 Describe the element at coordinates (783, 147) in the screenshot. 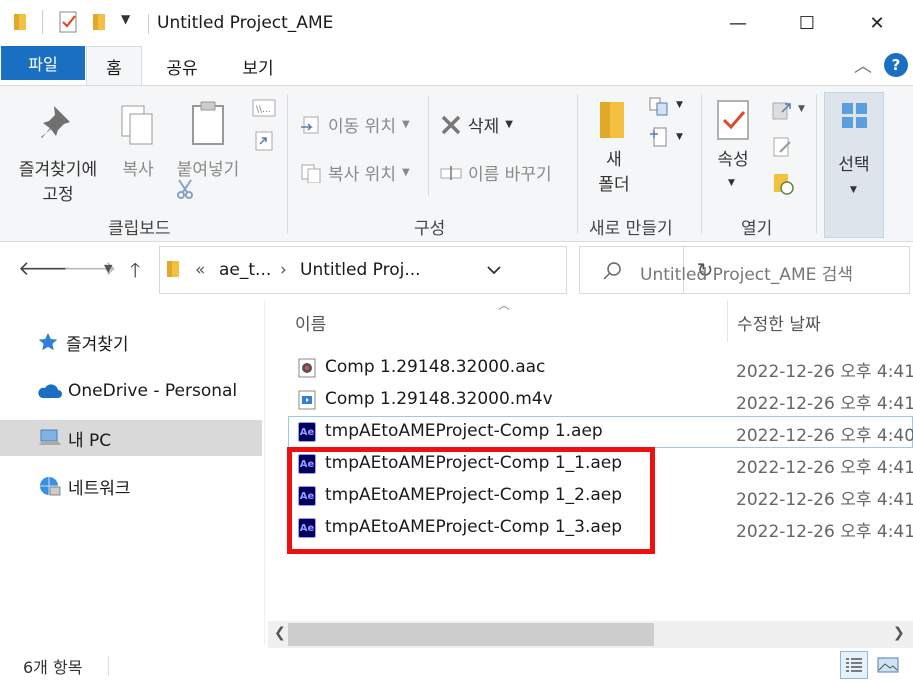

I see `edit-icon` at that location.